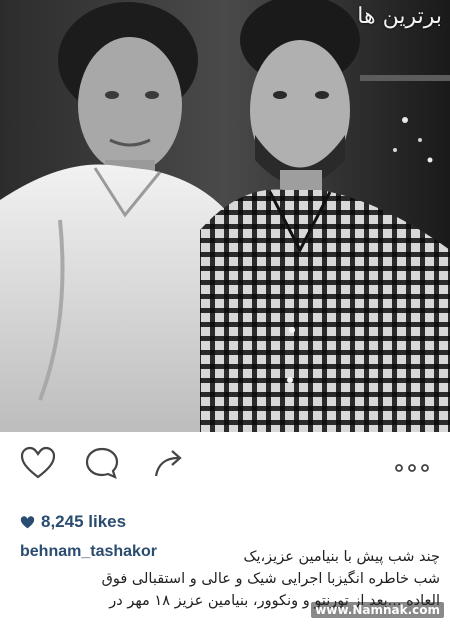  I want to click on site-watermark: www.Namnak.com, so click(377, 610).